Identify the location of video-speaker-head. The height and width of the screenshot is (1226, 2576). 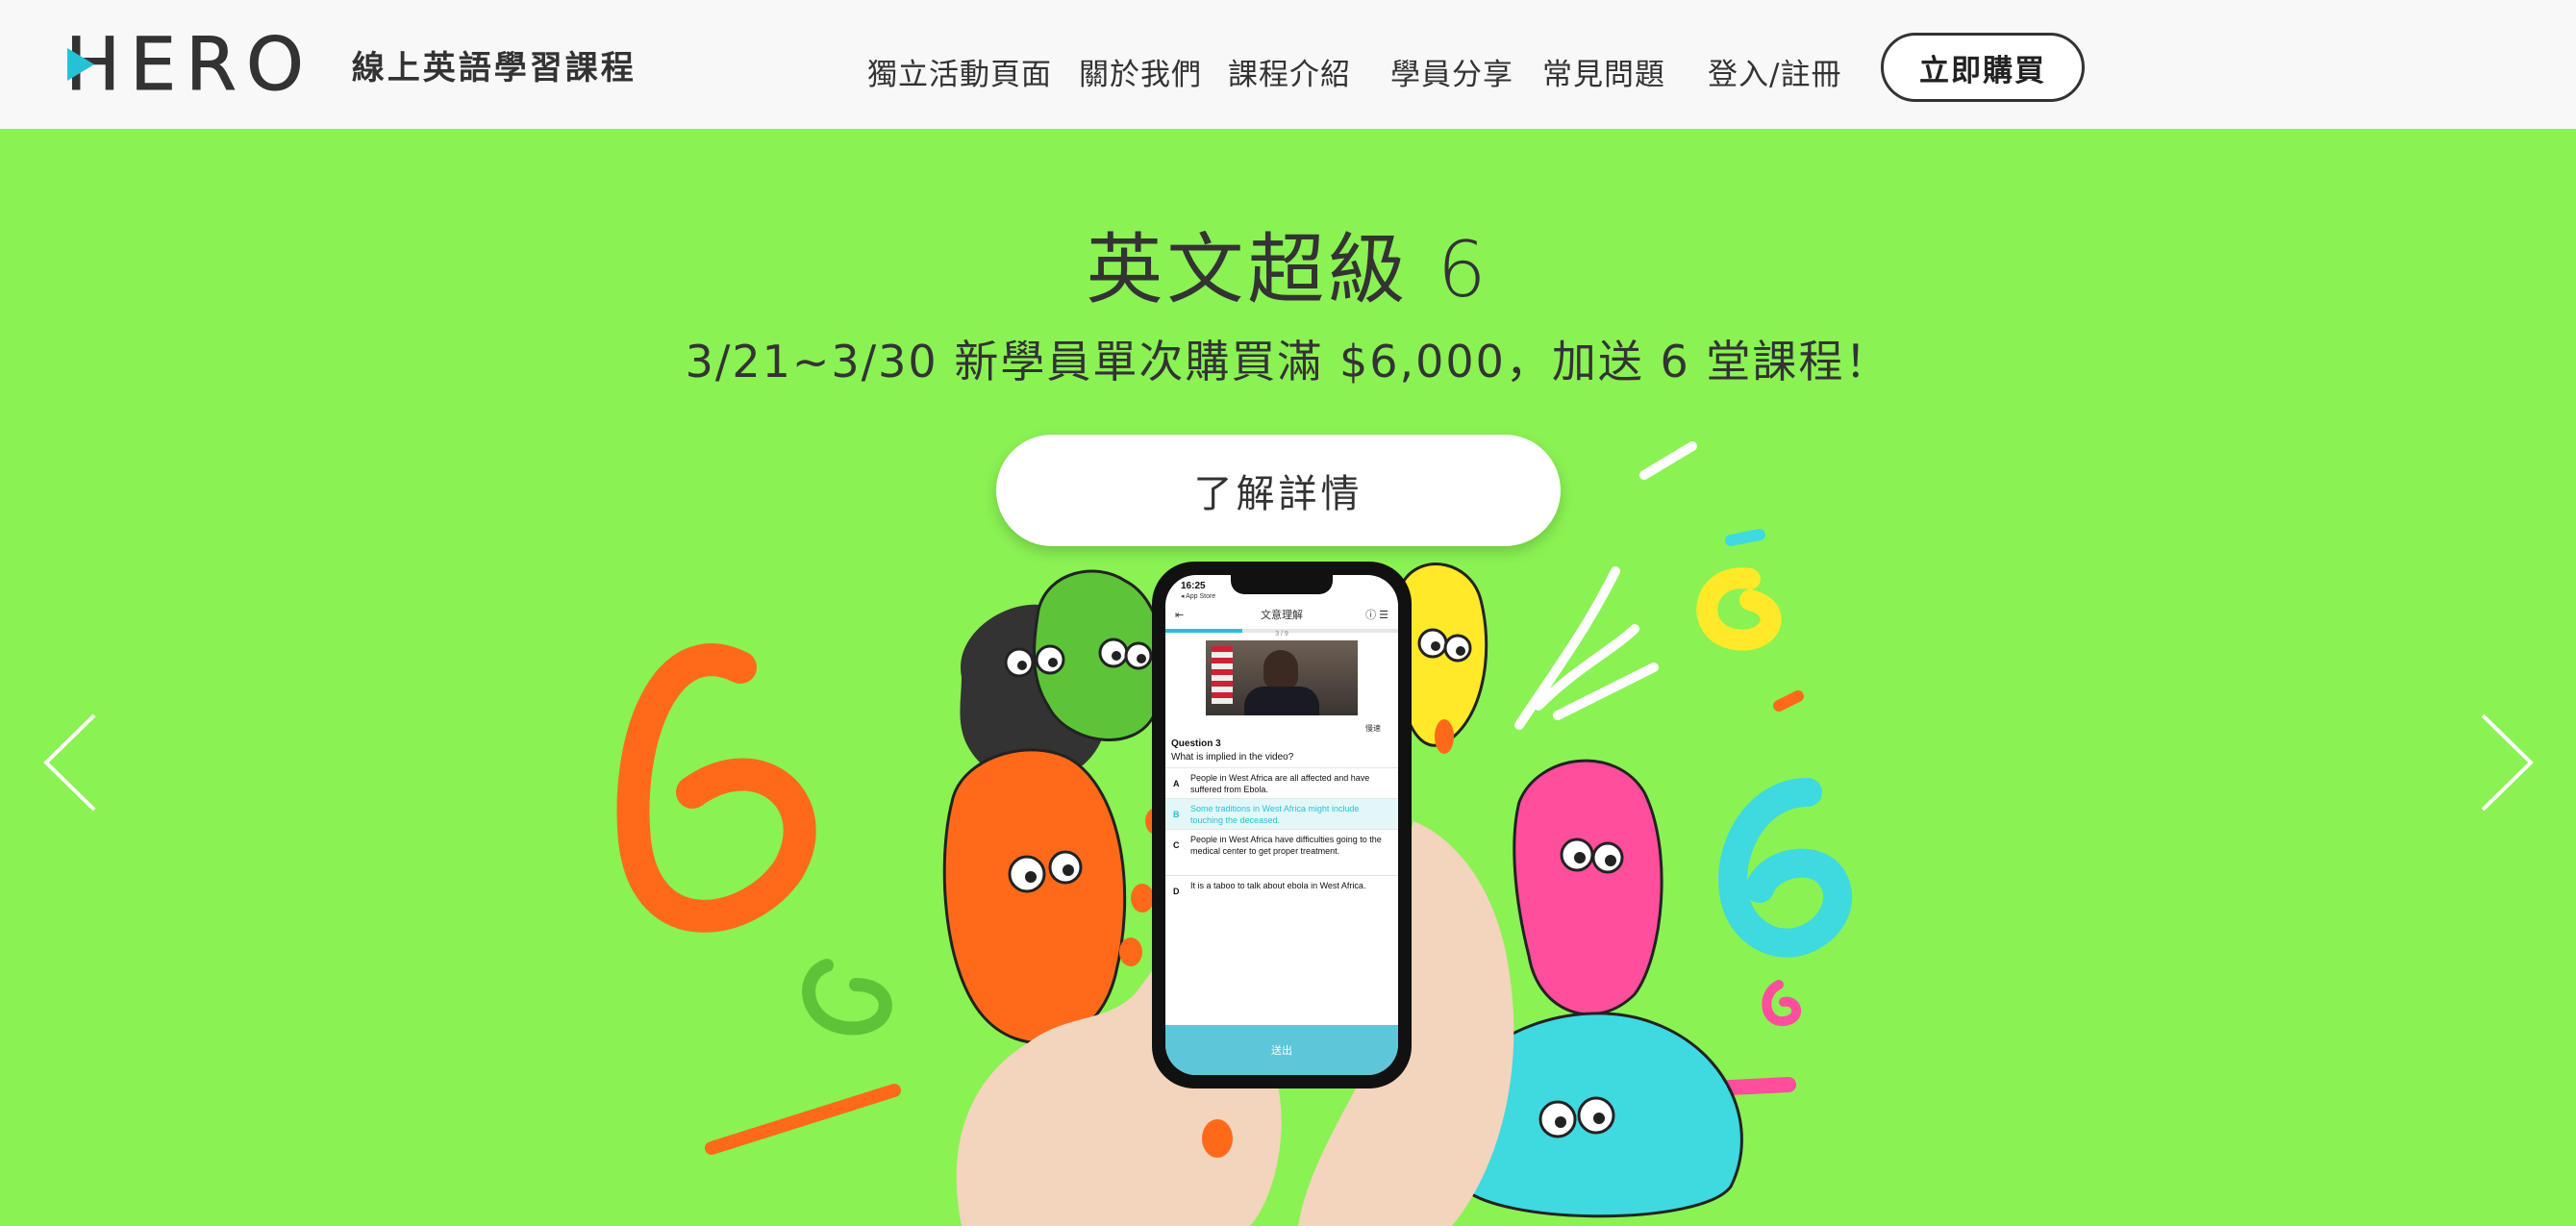
(1280, 670).